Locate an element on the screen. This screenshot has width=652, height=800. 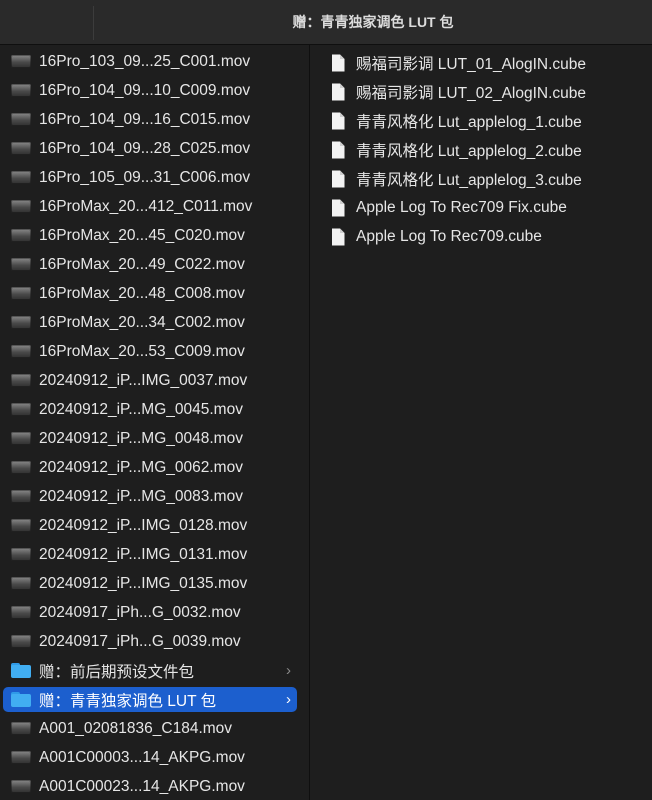
file-row: A001C00023...14_AKPG.mov is located at coordinates (150, 786).